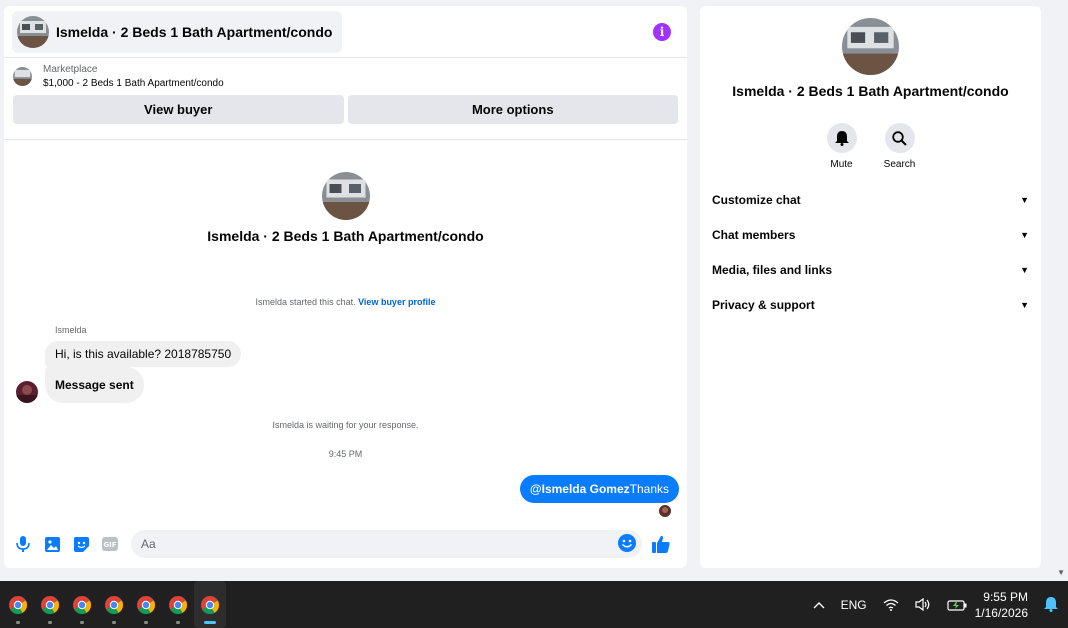  What do you see at coordinates (662, 31) in the screenshot?
I see `info-icon: i` at bounding box center [662, 31].